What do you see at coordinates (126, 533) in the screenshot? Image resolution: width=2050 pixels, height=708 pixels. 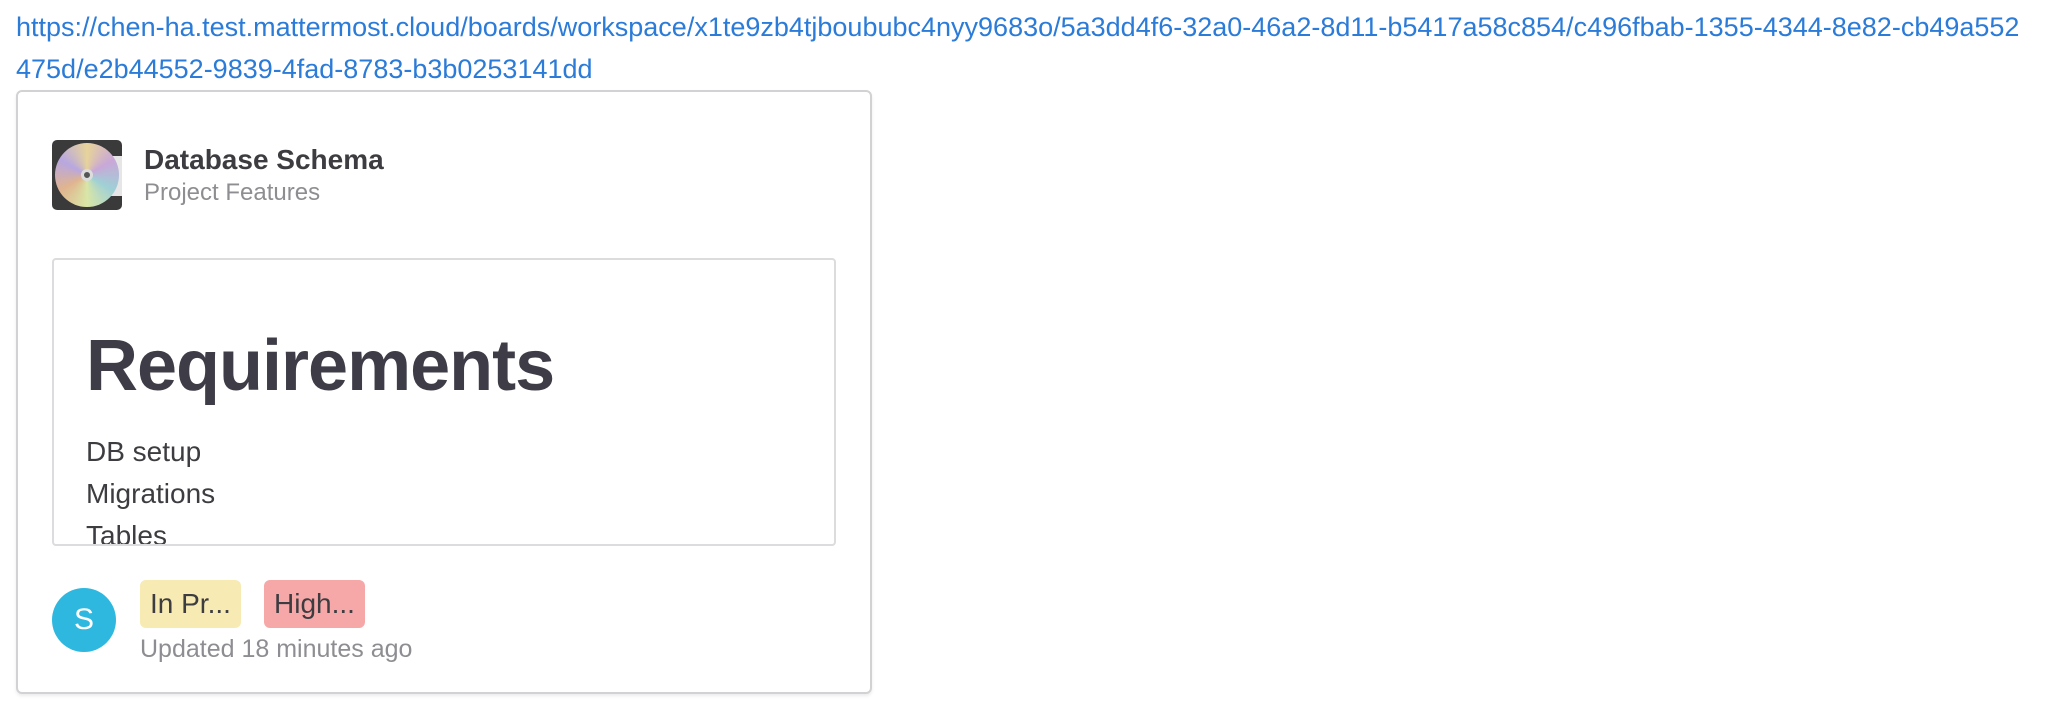 I see `preview-line: Tables` at bounding box center [126, 533].